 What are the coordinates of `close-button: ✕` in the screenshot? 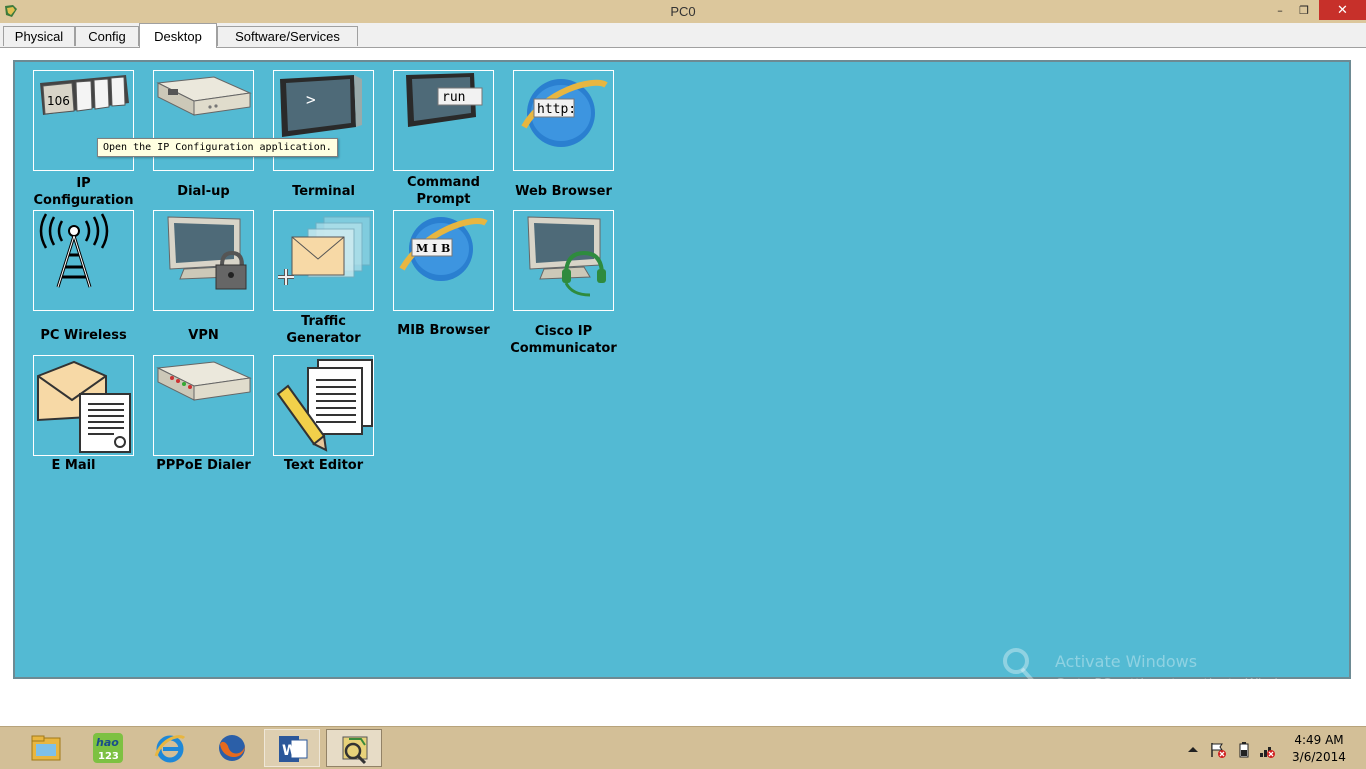 It's located at (1342, 10).